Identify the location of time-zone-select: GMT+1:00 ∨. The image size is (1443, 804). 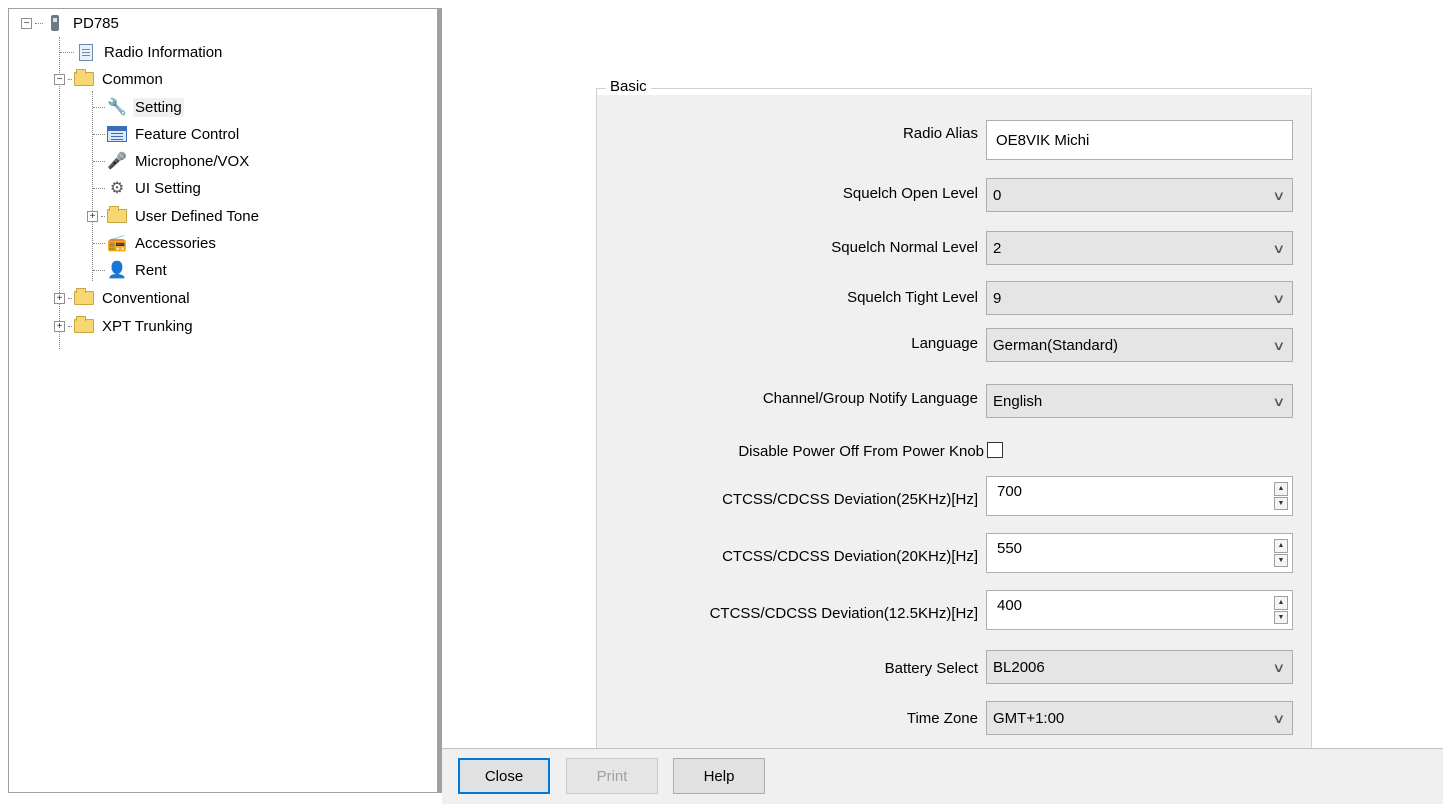
(1139, 718).